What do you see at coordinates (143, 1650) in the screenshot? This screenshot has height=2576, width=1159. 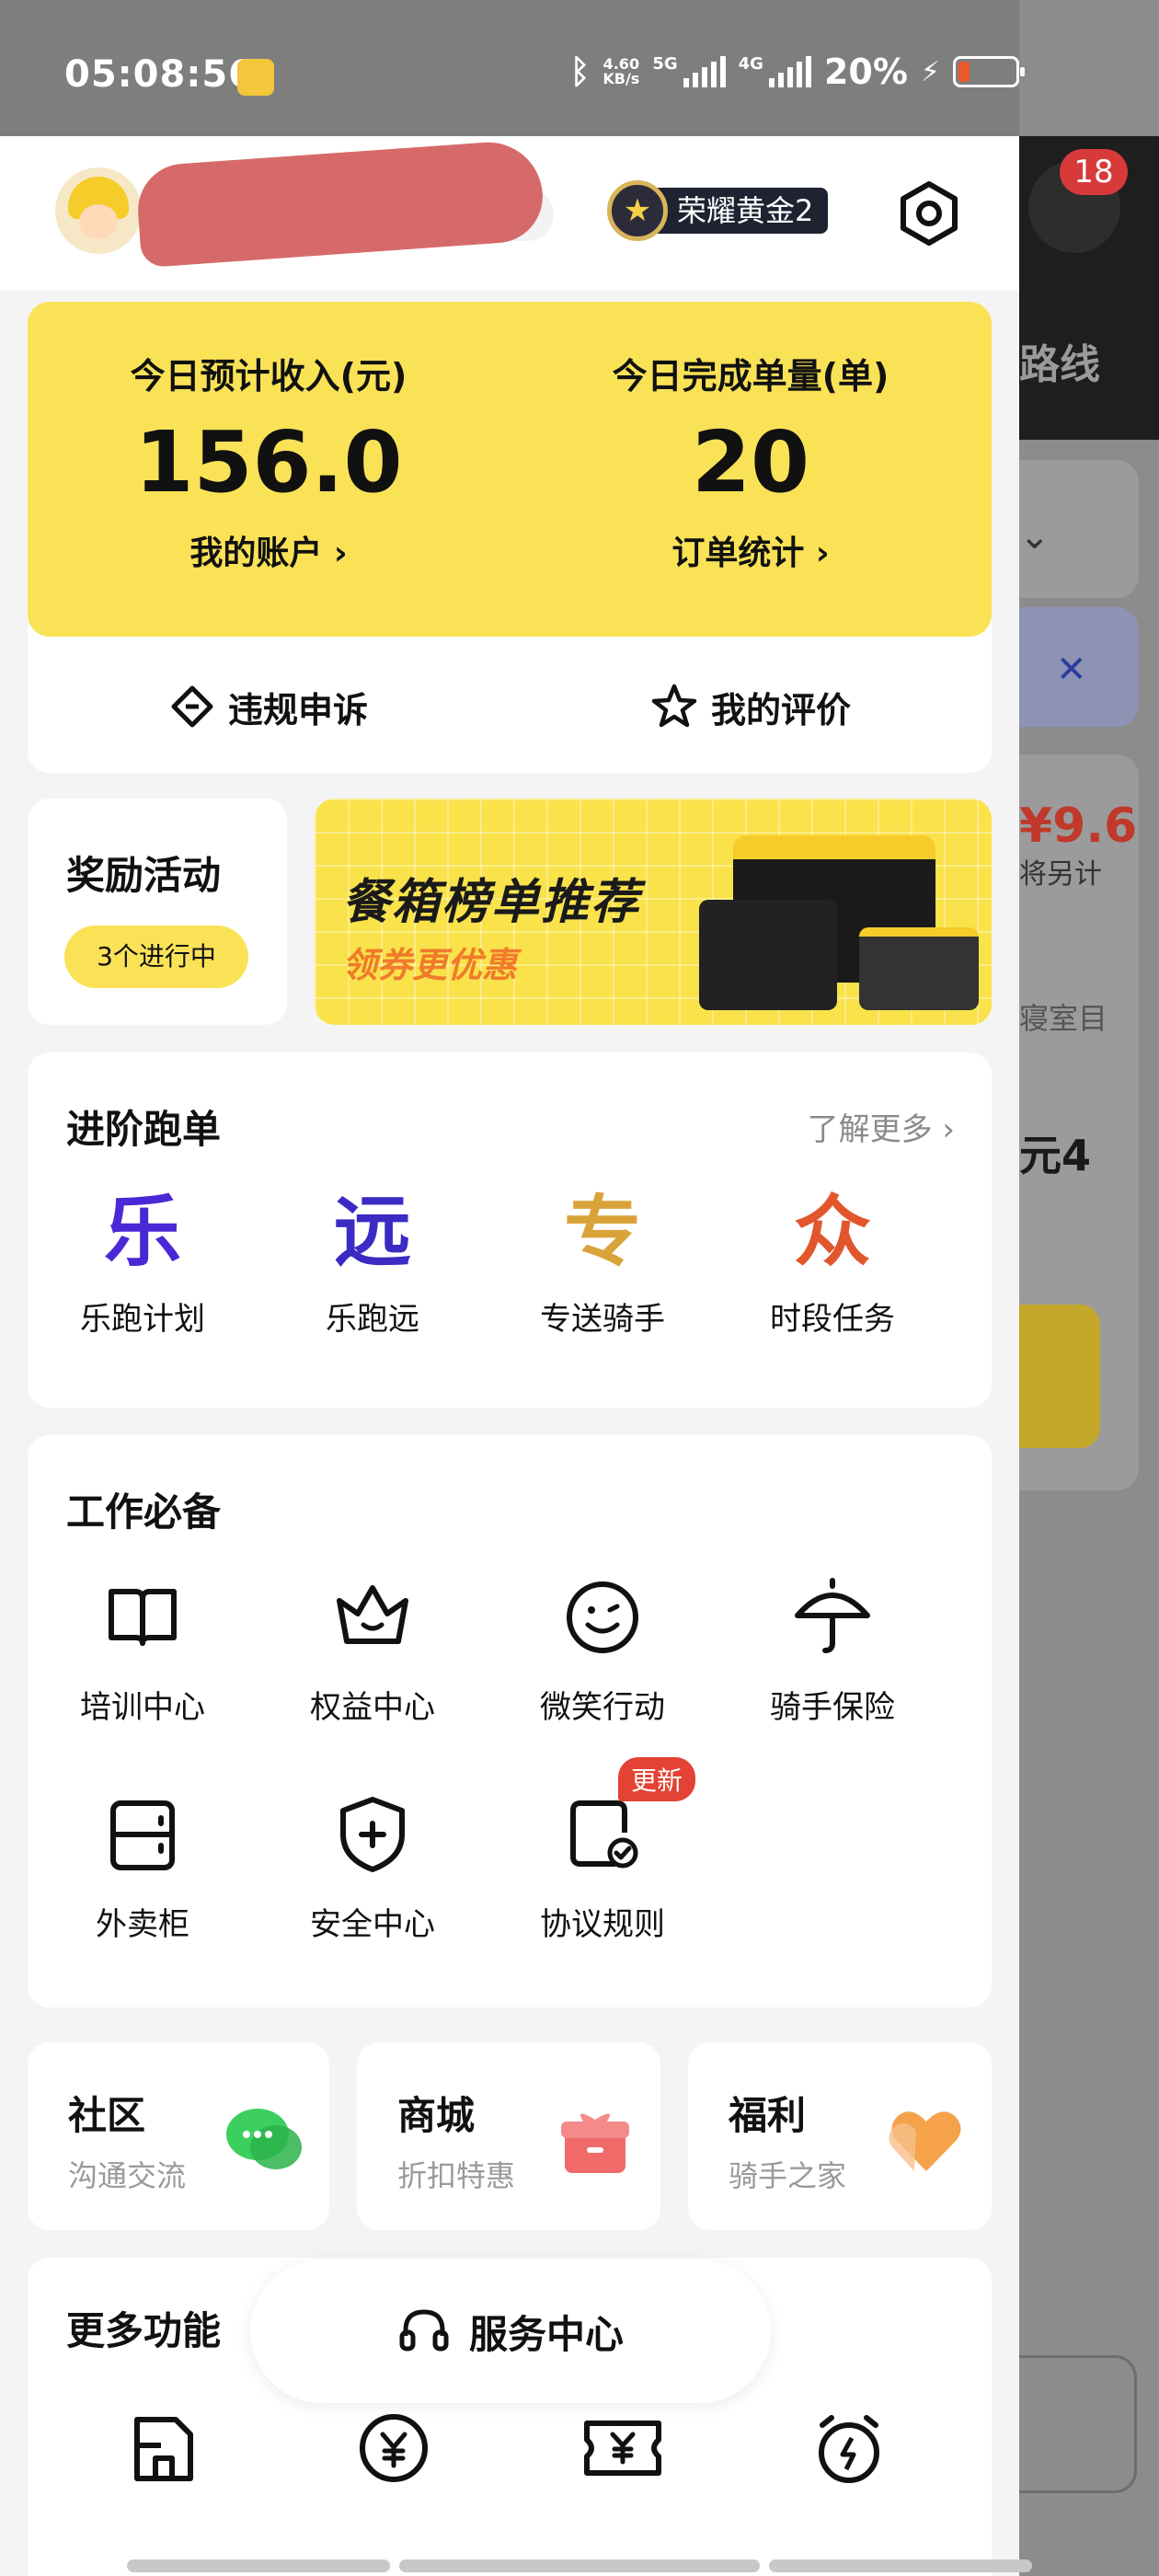 I see `training-center-item: 培训中心` at bounding box center [143, 1650].